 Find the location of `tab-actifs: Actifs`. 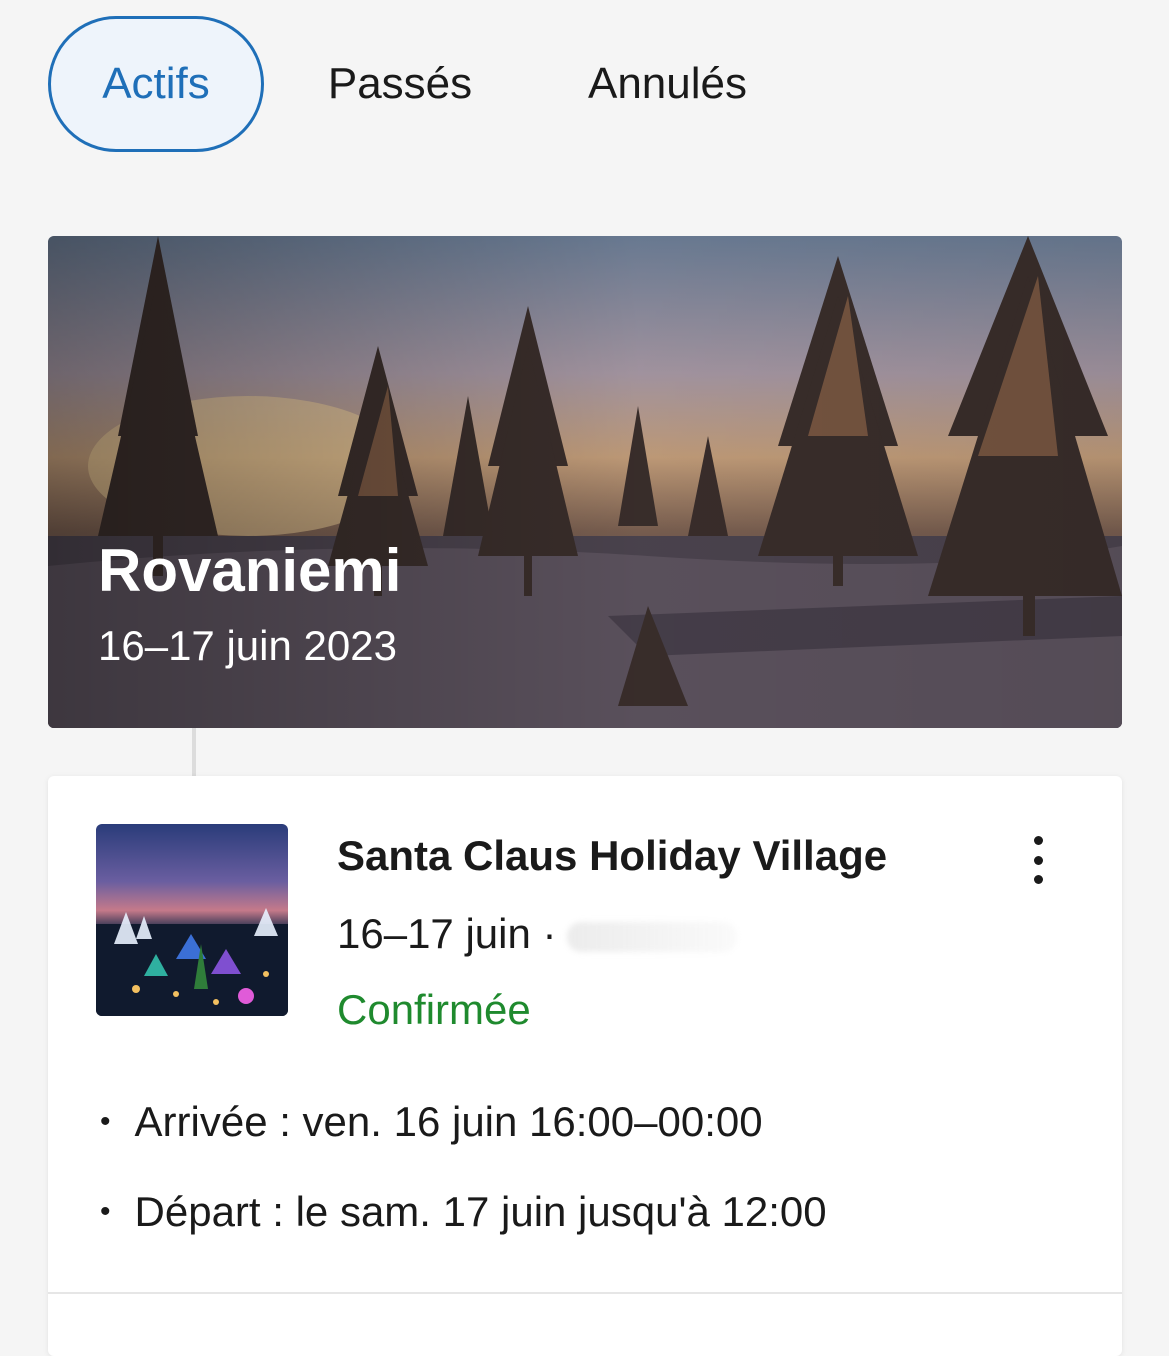

tab-actifs: Actifs is located at coordinates (156, 84).